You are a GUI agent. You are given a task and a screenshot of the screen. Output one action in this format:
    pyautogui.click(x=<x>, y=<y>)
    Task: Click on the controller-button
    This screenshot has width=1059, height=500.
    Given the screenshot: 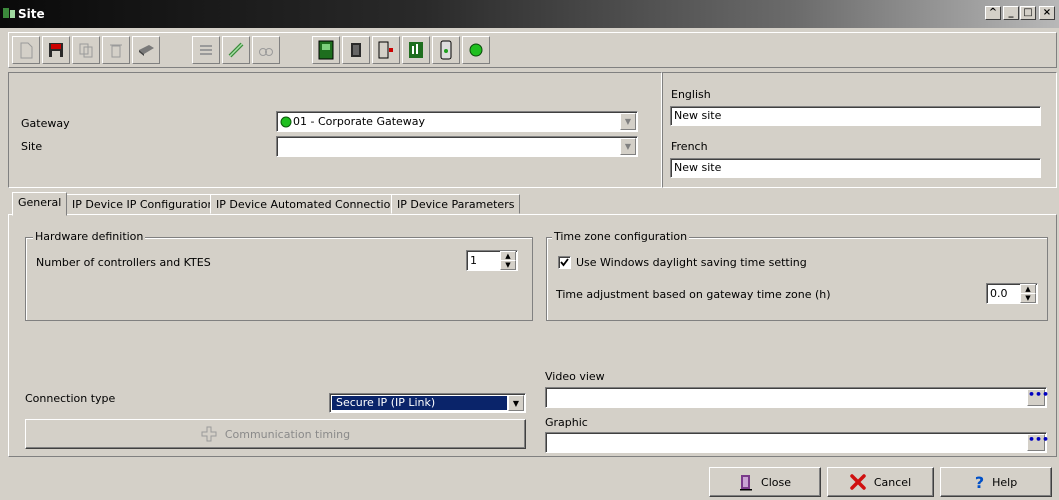 What is the action you would take?
    pyautogui.click(x=326, y=50)
    